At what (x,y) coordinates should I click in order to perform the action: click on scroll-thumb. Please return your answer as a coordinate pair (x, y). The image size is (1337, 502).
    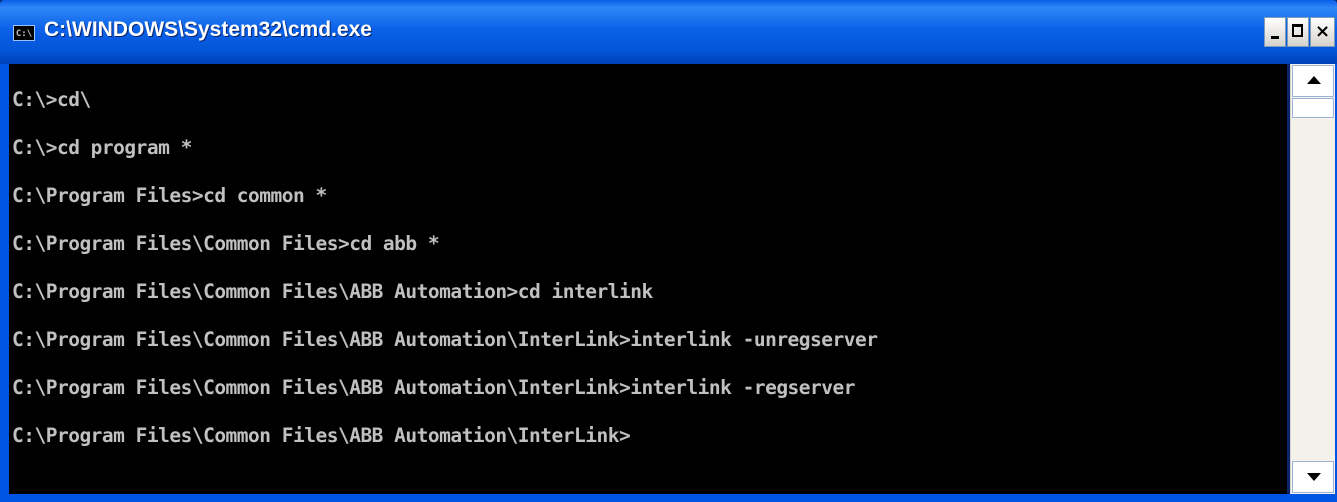
    Looking at the image, I should click on (1313, 108).